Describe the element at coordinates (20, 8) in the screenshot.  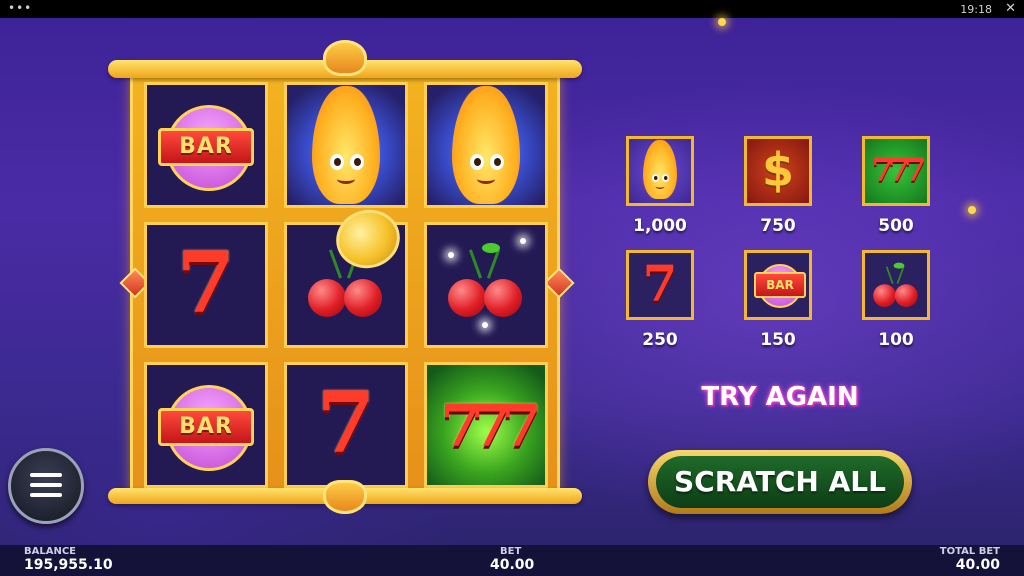
I see `more-options-icon: •••` at that location.